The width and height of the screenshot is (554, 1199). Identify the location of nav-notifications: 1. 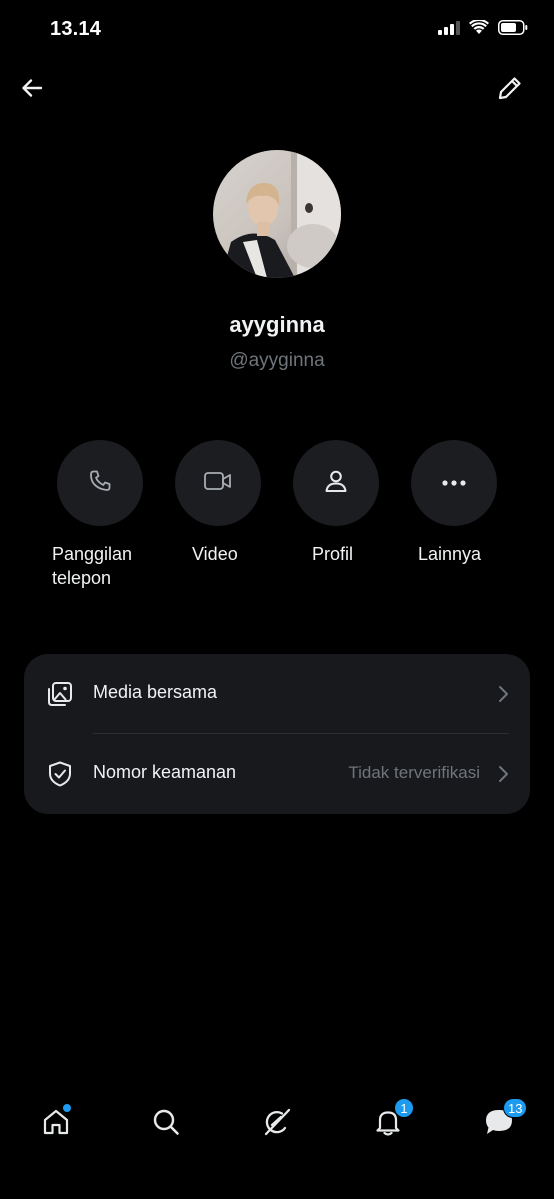
(390, 1122).